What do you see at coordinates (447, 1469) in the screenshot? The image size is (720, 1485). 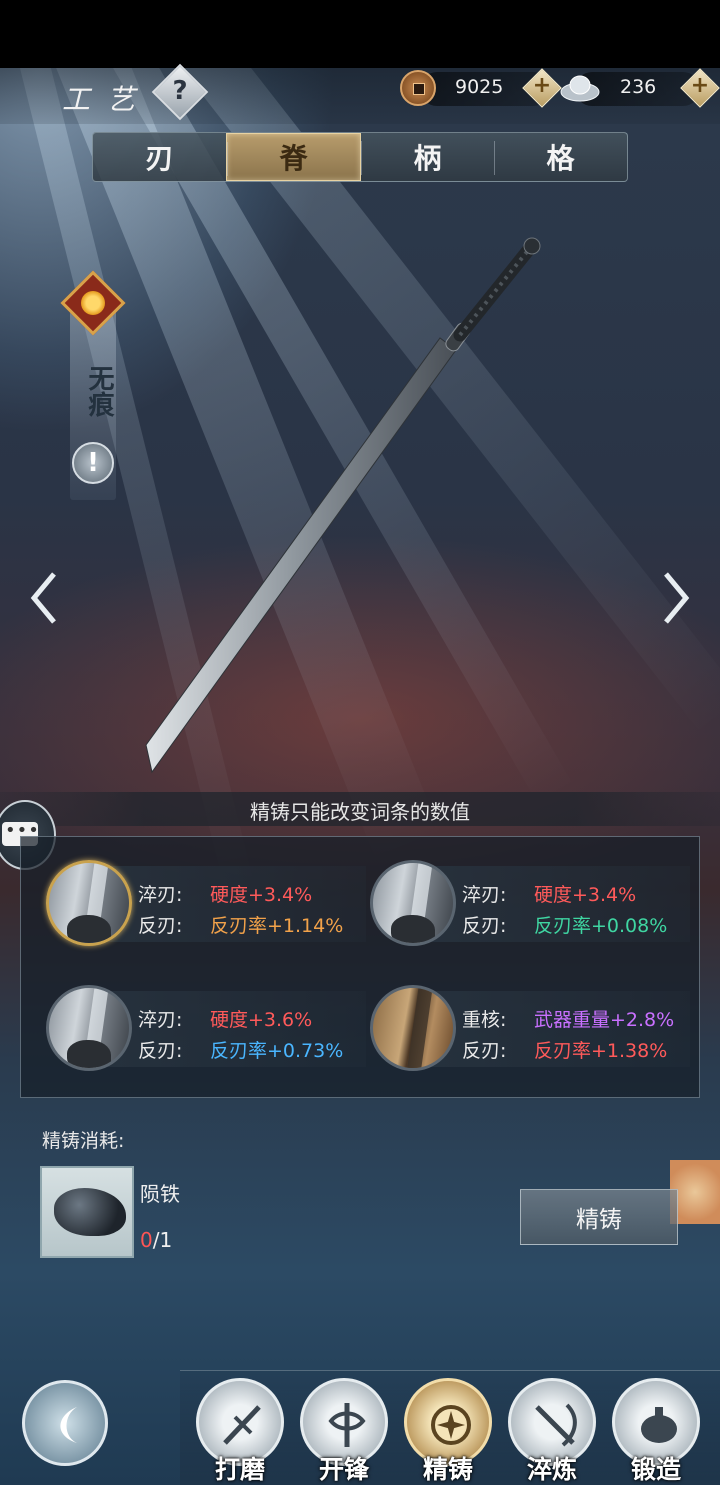 I see `nav-label: 精铸` at bounding box center [447, 1469].